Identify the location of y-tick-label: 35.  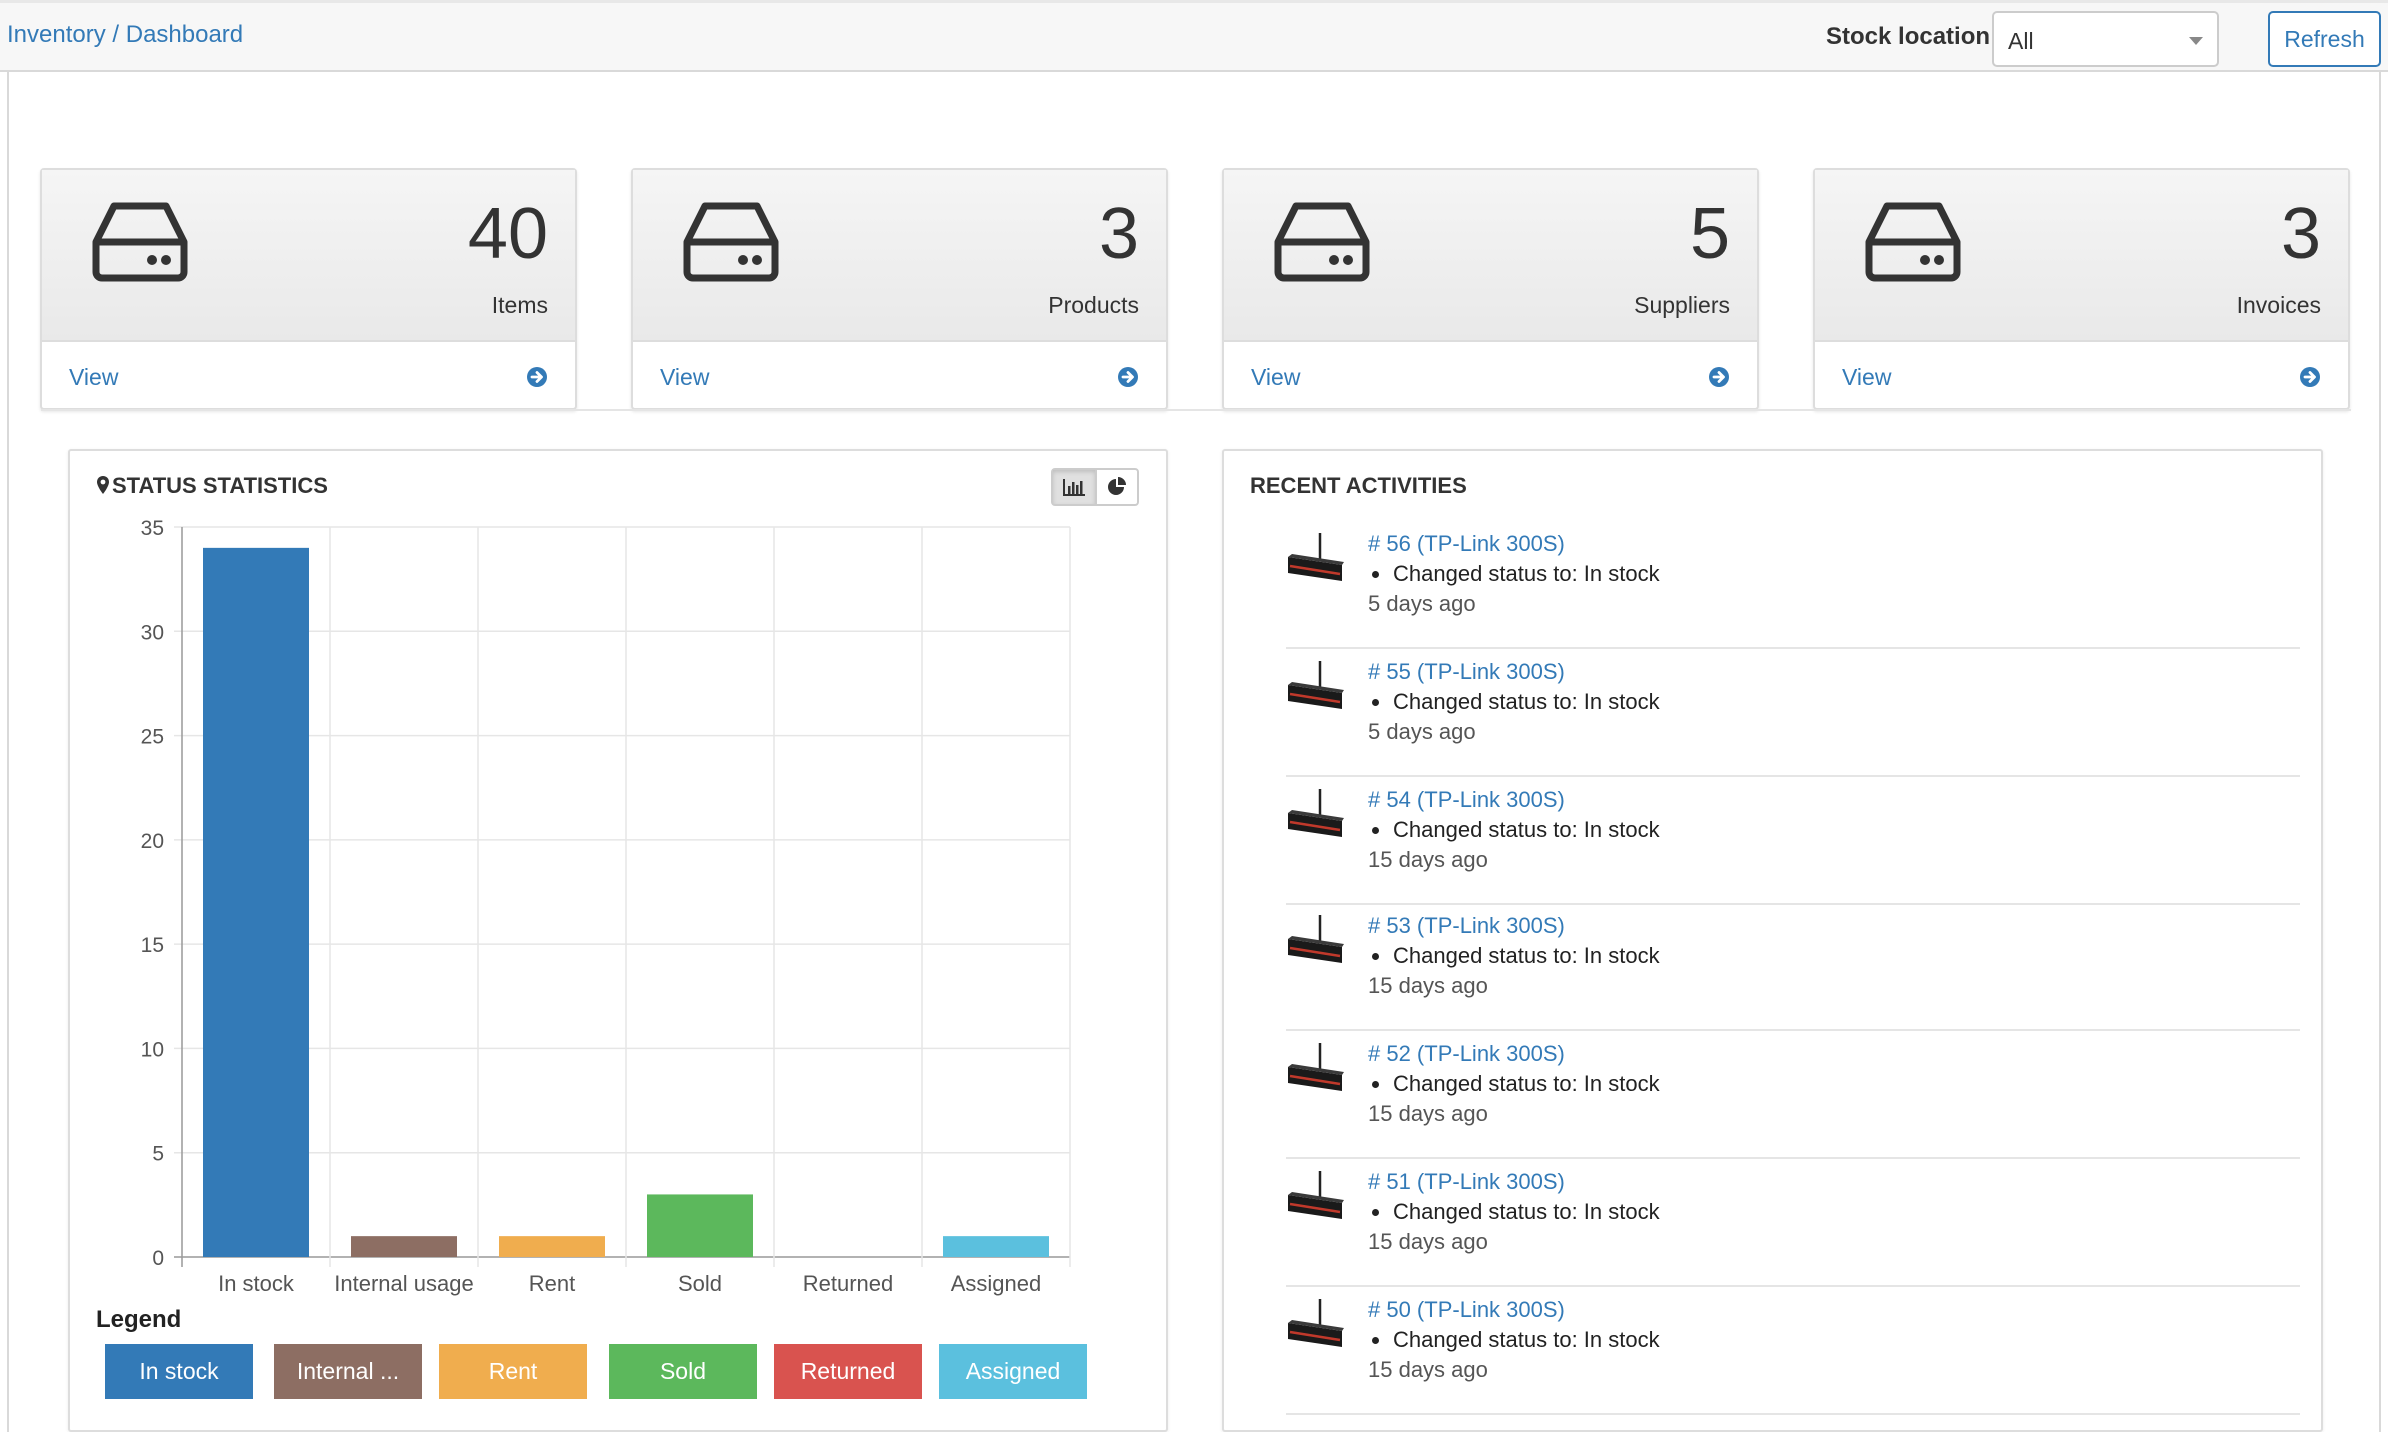
(152, 528).